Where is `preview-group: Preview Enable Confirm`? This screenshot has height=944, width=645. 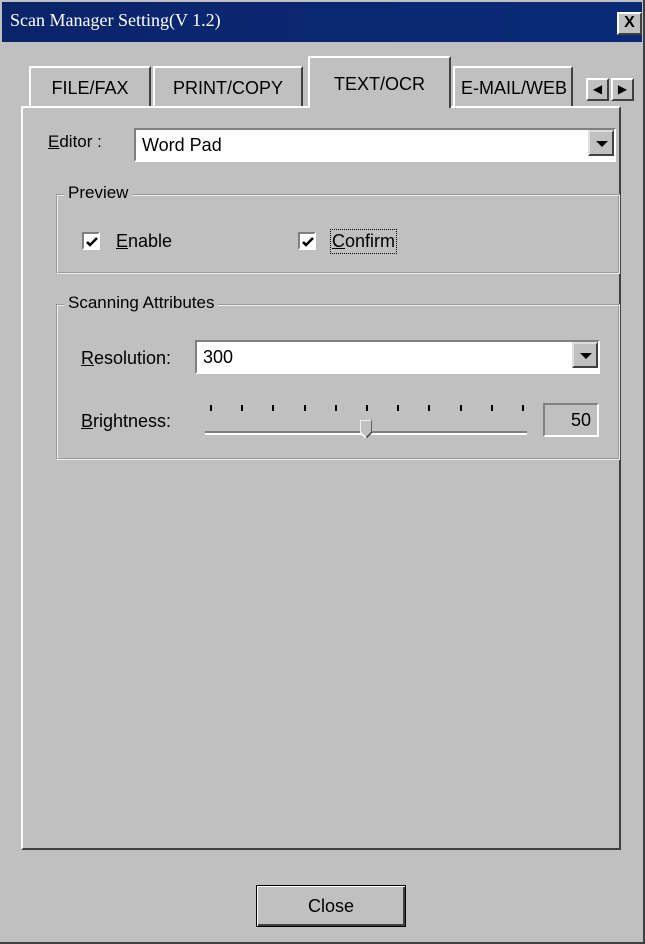 preview-group: Preview Enable Confirm is located at coordinates (338, 228).